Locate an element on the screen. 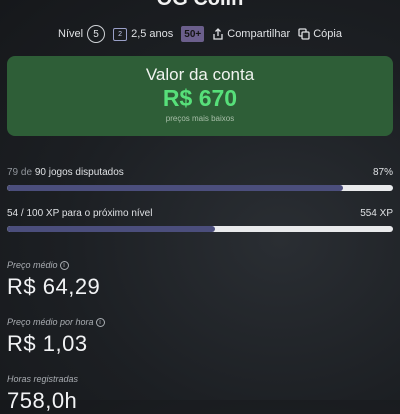  fifty-plus-badge: 50+ is located at coordinates (193, 34).